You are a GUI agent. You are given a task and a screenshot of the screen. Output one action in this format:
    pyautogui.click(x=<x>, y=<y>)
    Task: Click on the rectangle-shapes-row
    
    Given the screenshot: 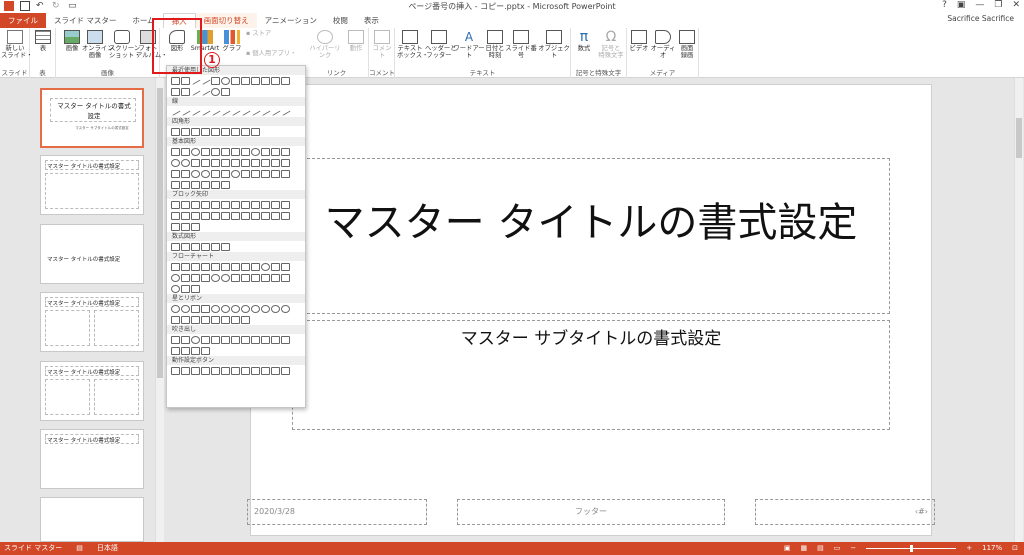 What is the action you would take?
    pyautogui.click(x=236, y=131)
    